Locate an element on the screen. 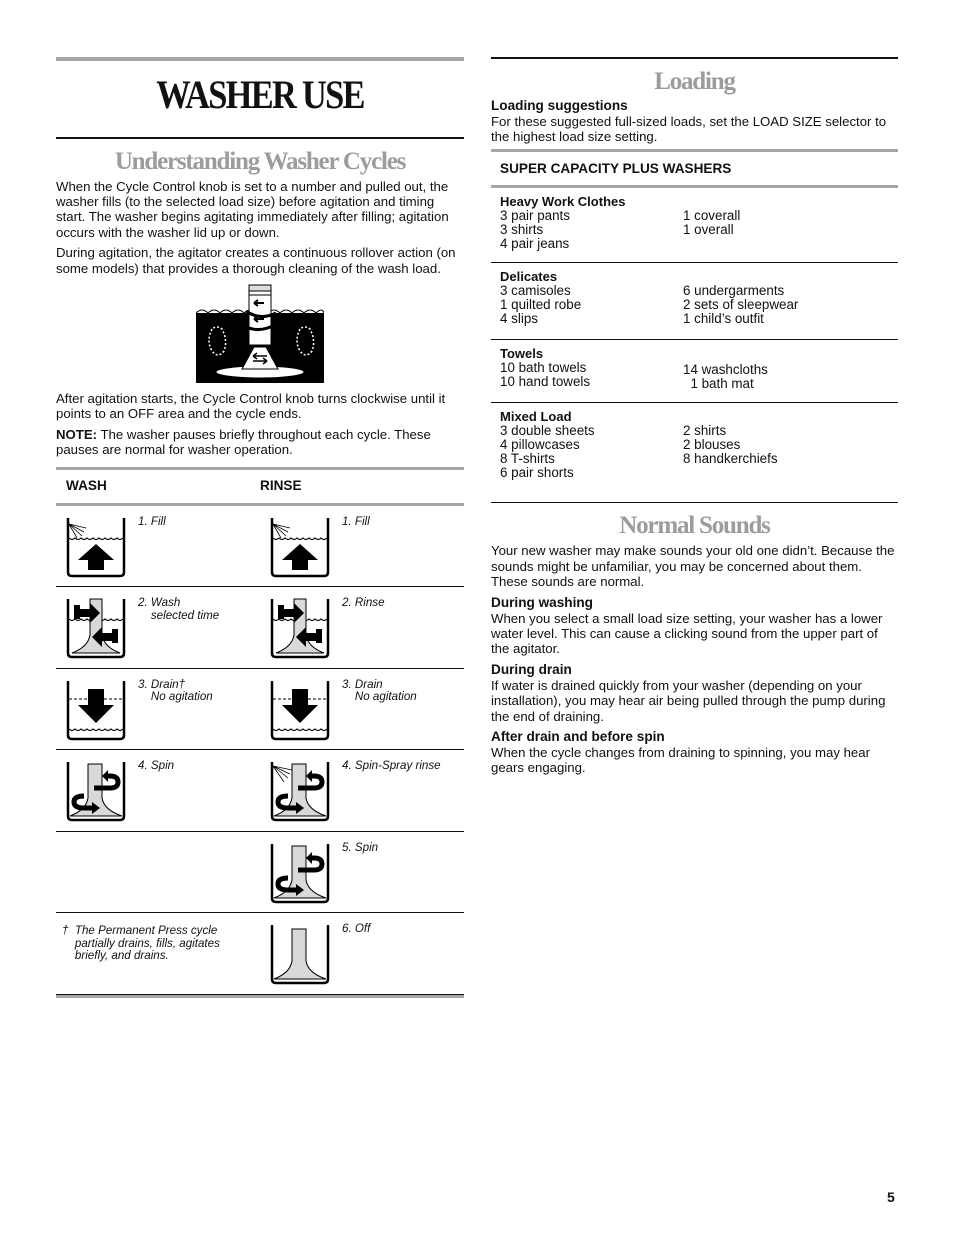  divider is located at coordinates (260, 138).